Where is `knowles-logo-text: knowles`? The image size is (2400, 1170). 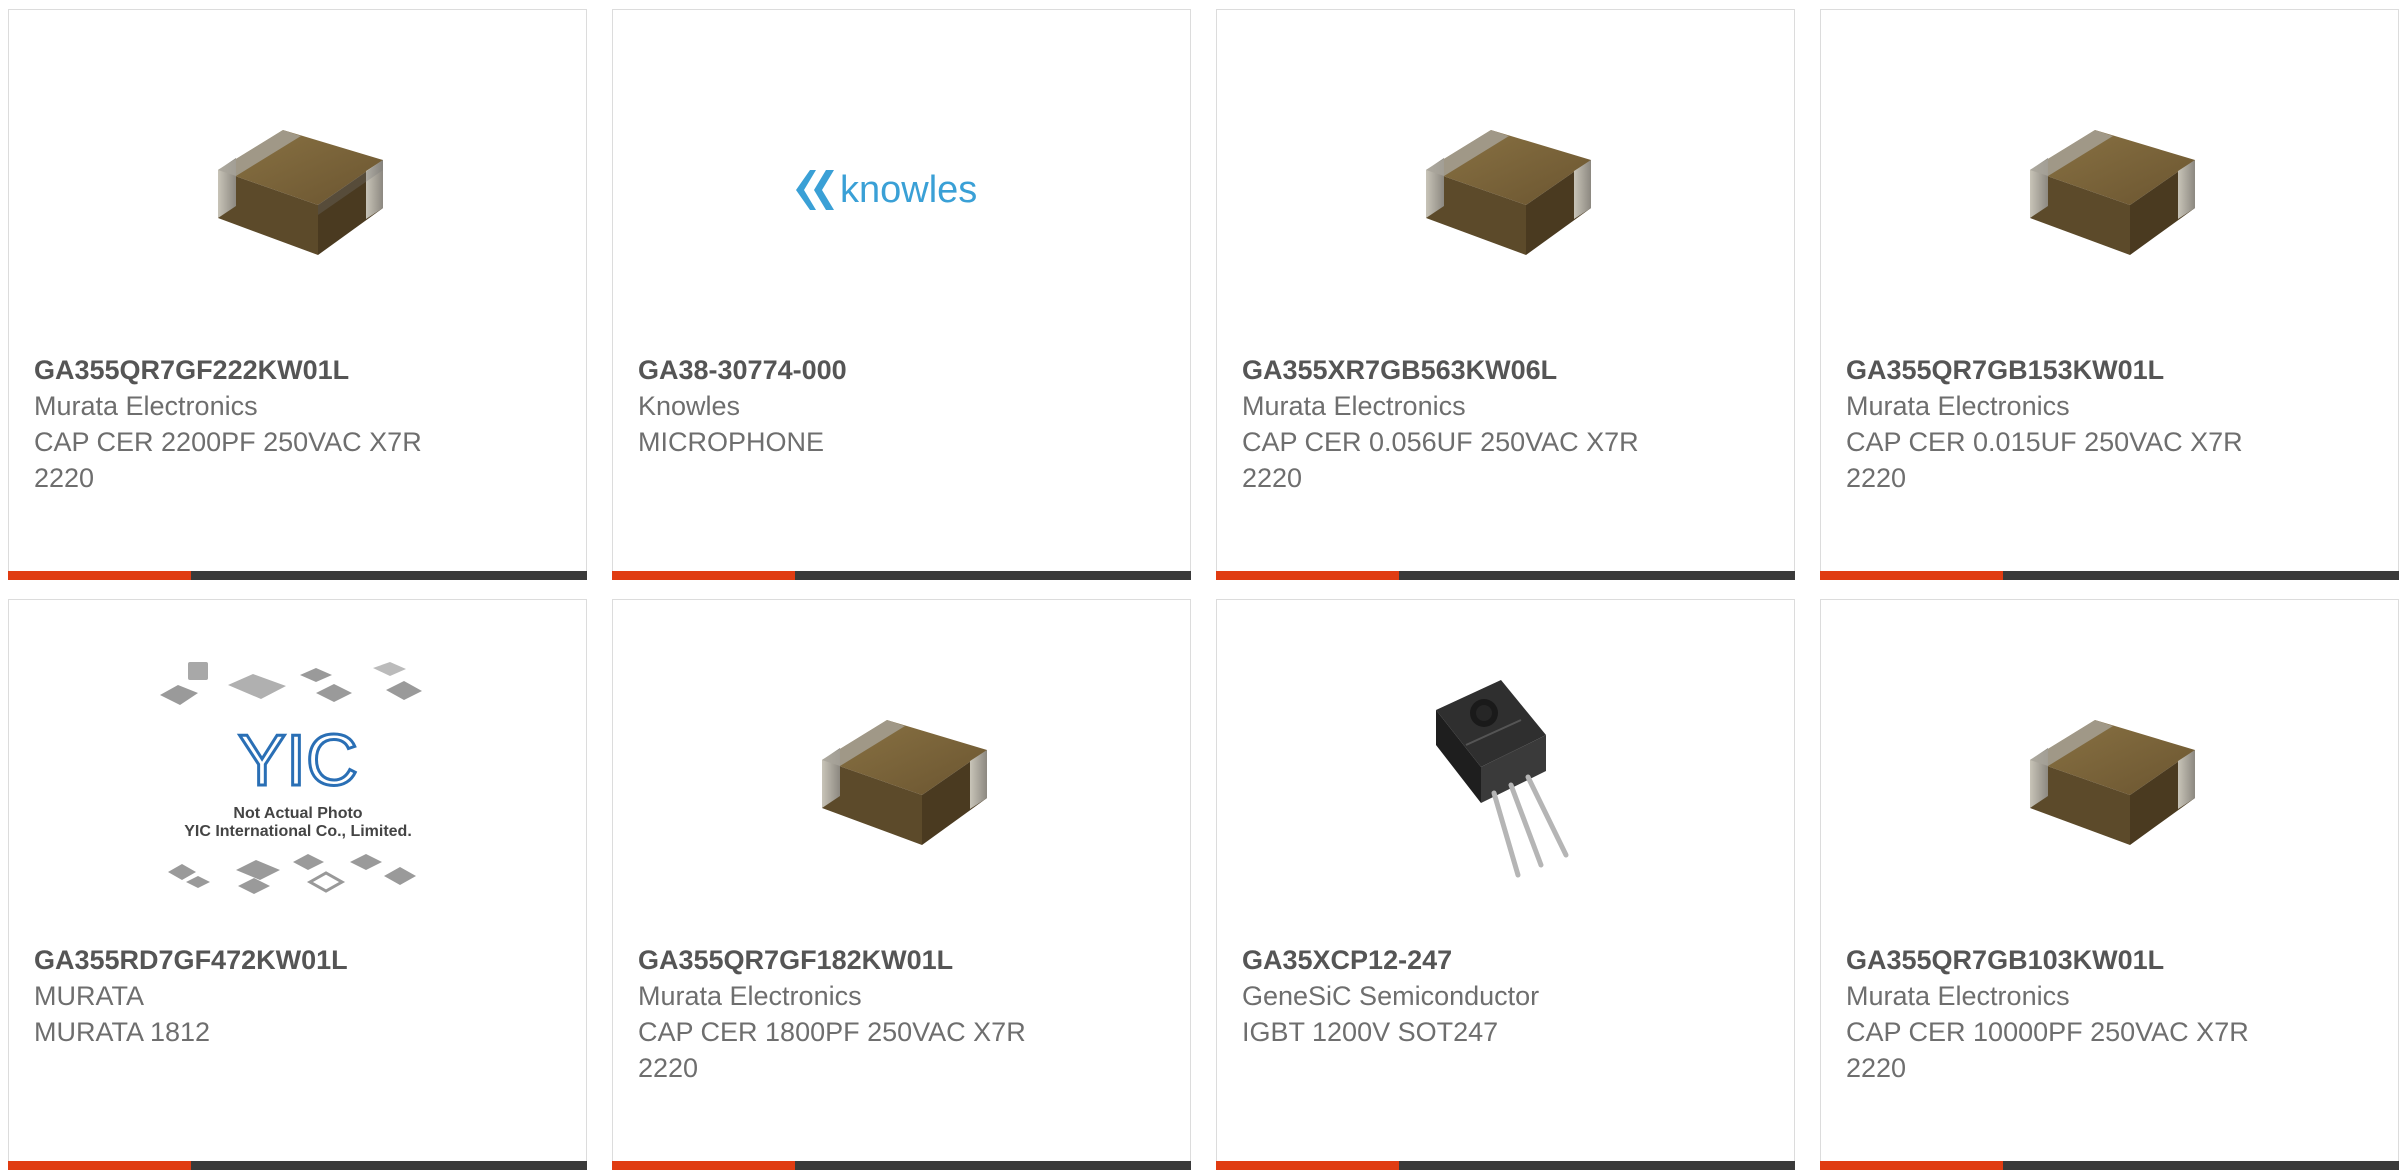 knowles-logo-text: knowles is located at coordinates (908, 190).